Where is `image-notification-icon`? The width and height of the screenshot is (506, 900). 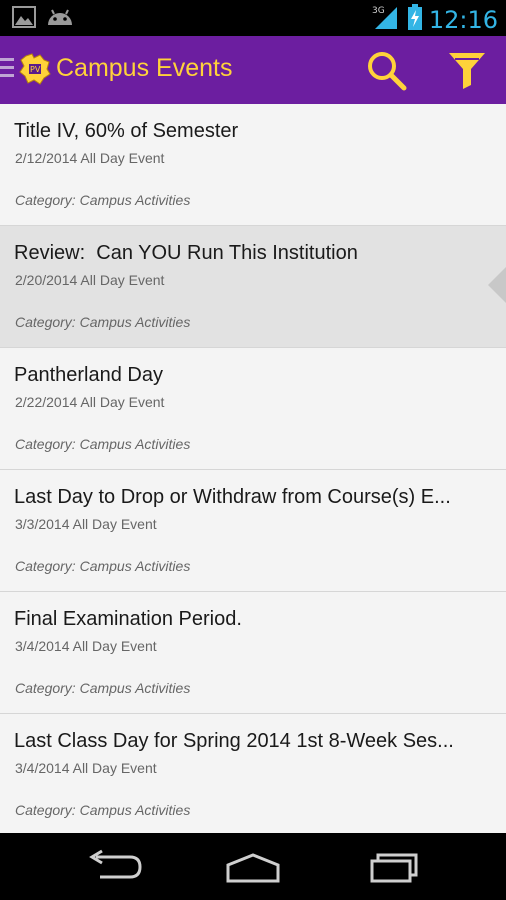
image-notification-icon is located at coordinates (24, 19).